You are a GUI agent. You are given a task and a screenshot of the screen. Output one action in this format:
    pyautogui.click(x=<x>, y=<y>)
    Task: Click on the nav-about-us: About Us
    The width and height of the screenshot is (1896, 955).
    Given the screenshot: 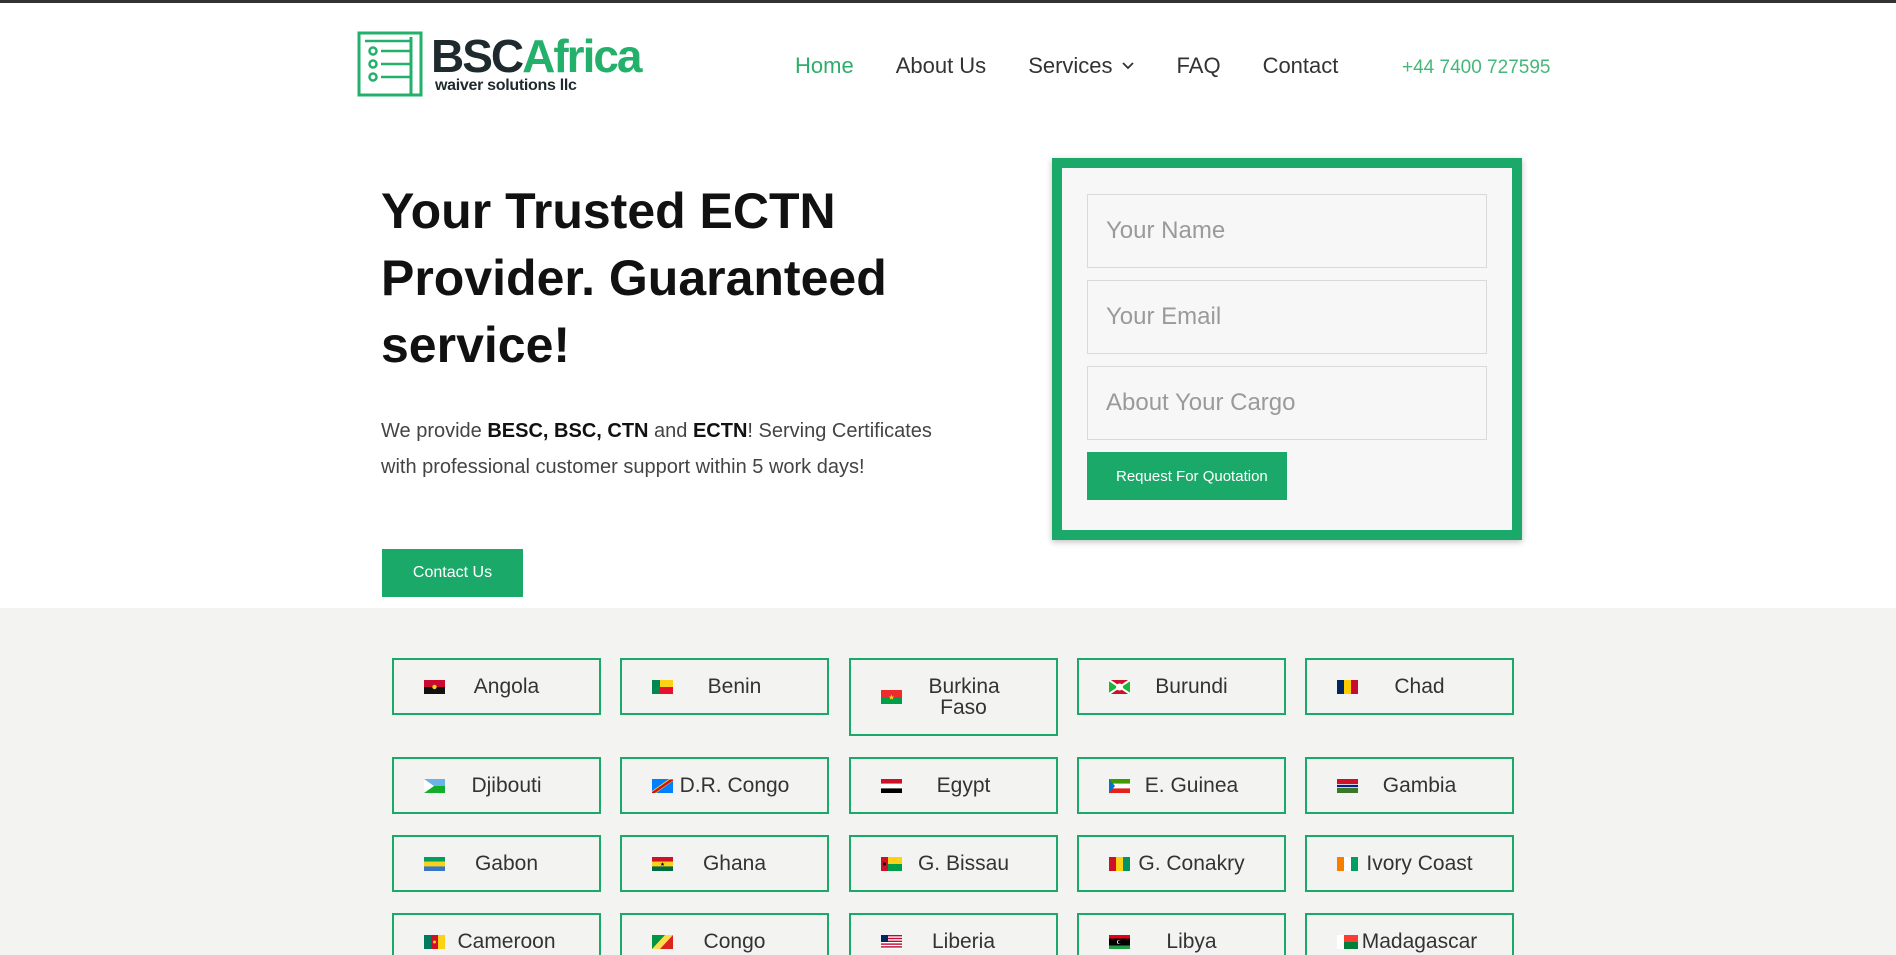 What is the action you would take?
    pyautogui.click(x=941, y=66)
    